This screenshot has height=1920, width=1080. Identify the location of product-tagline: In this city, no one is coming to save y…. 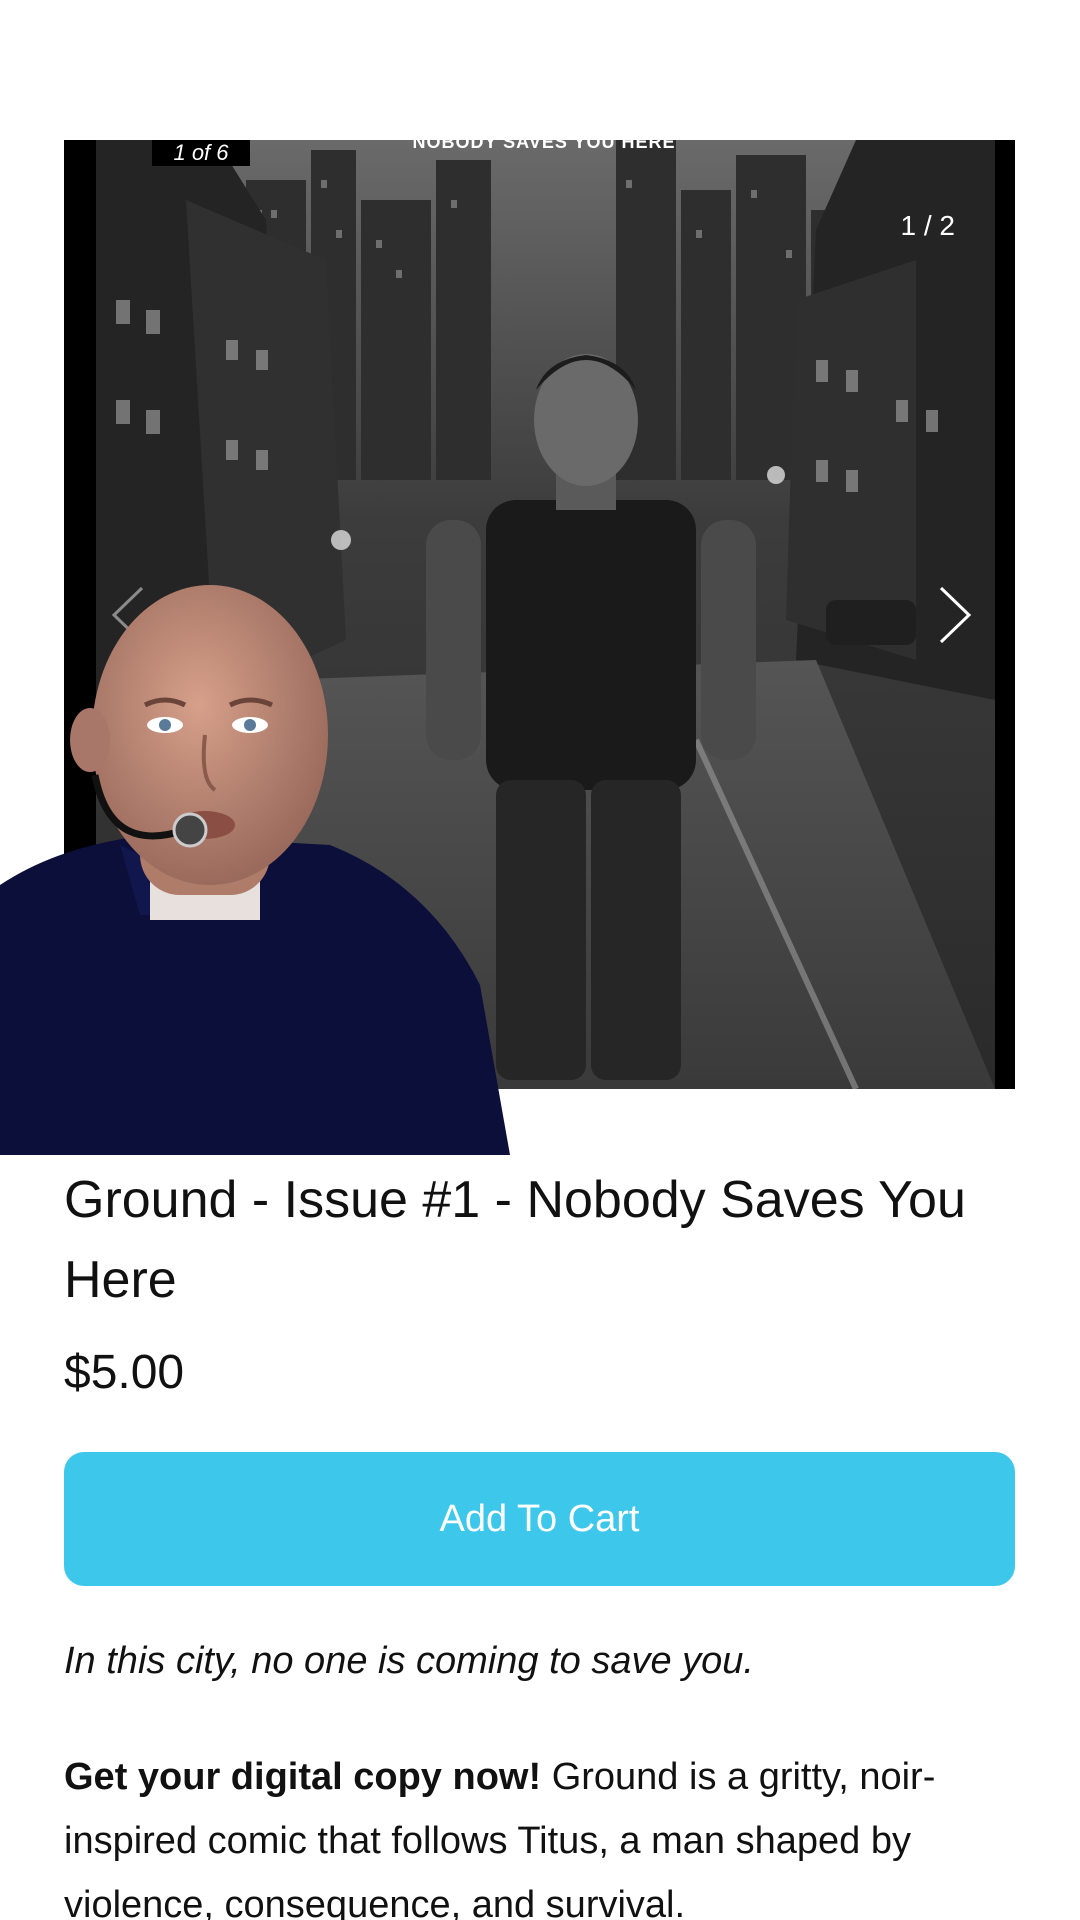
(409, 1661).